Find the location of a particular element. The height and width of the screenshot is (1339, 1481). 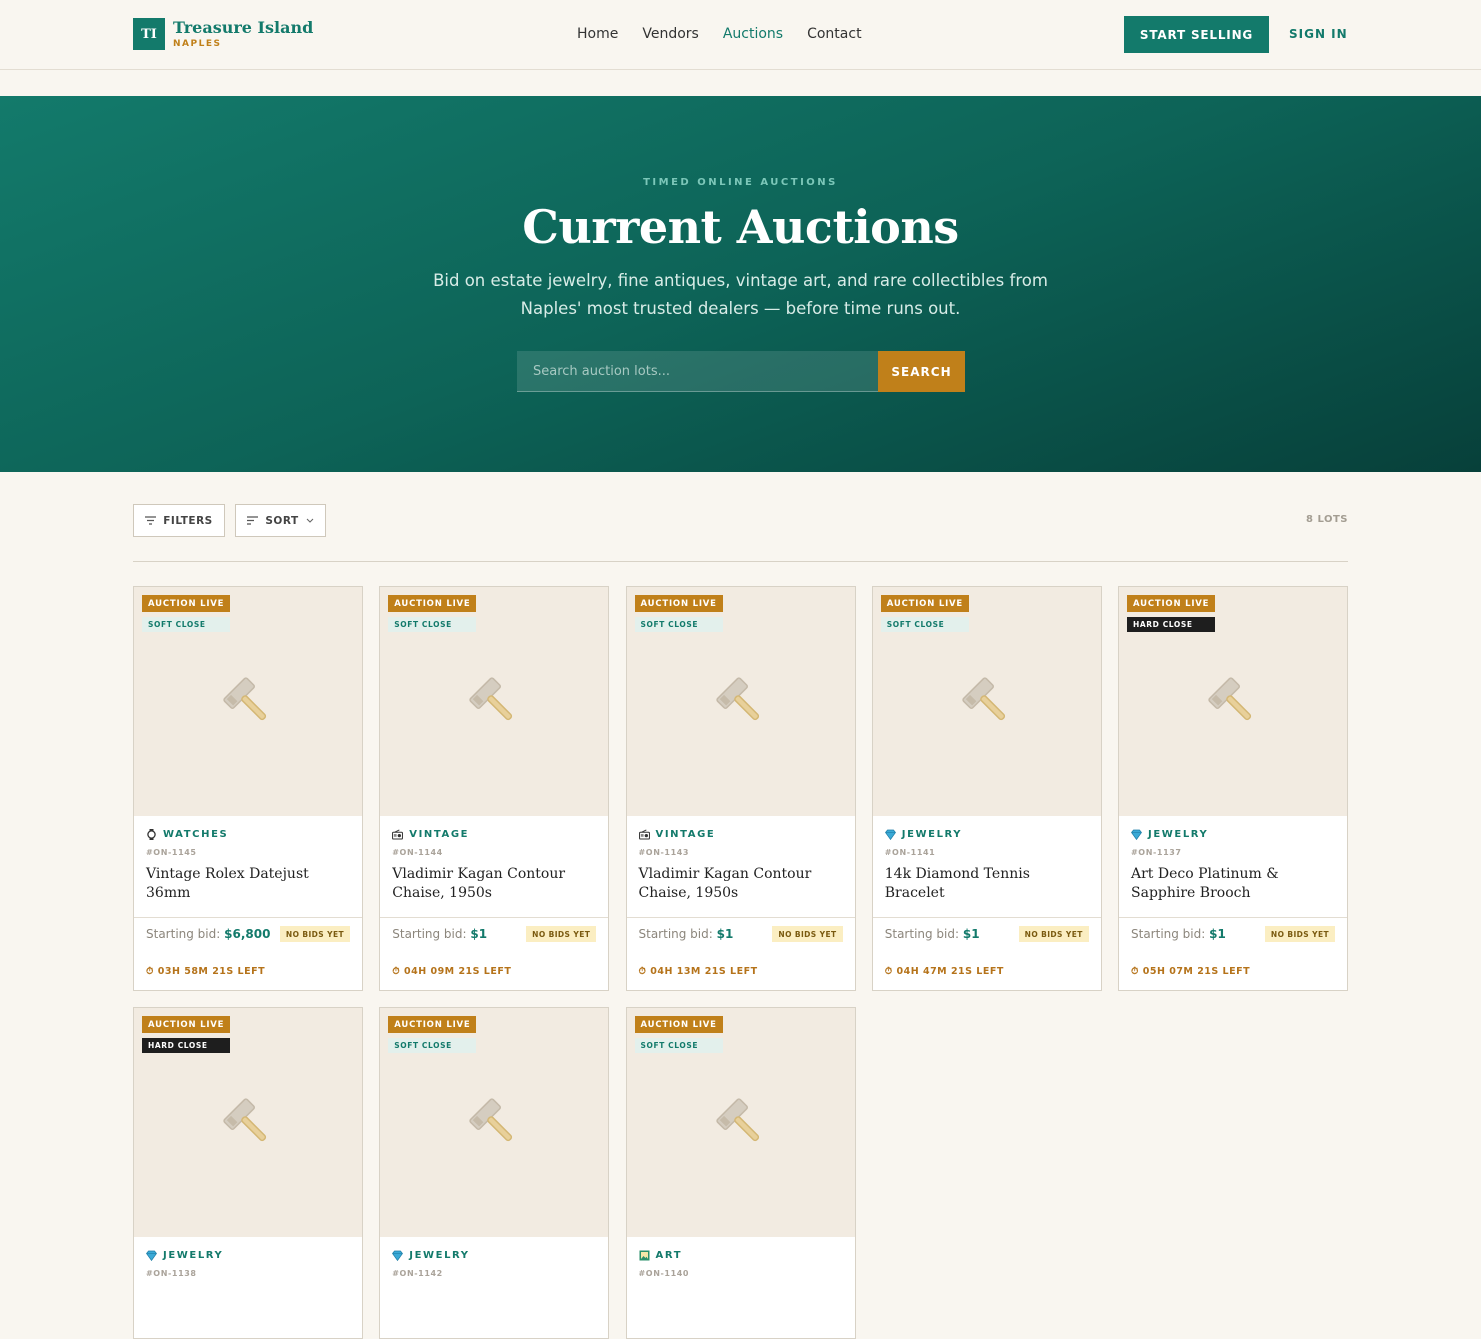

sign-in-link: SIGN IN is located at coordinates (1318, 34).